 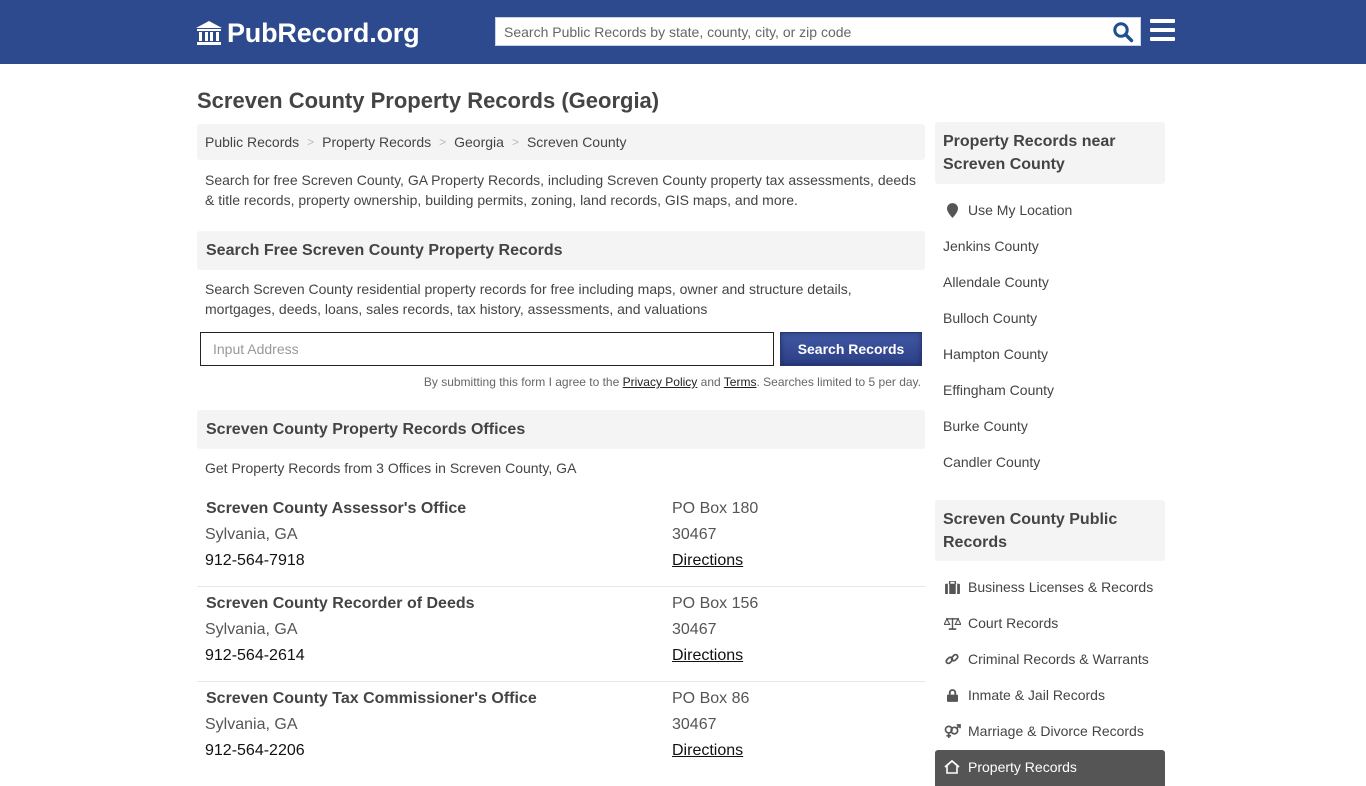 What do you see at coordinates (209, 33) in the screenshot?
I see `courthouse-icon` at bounding box center [209, 33].